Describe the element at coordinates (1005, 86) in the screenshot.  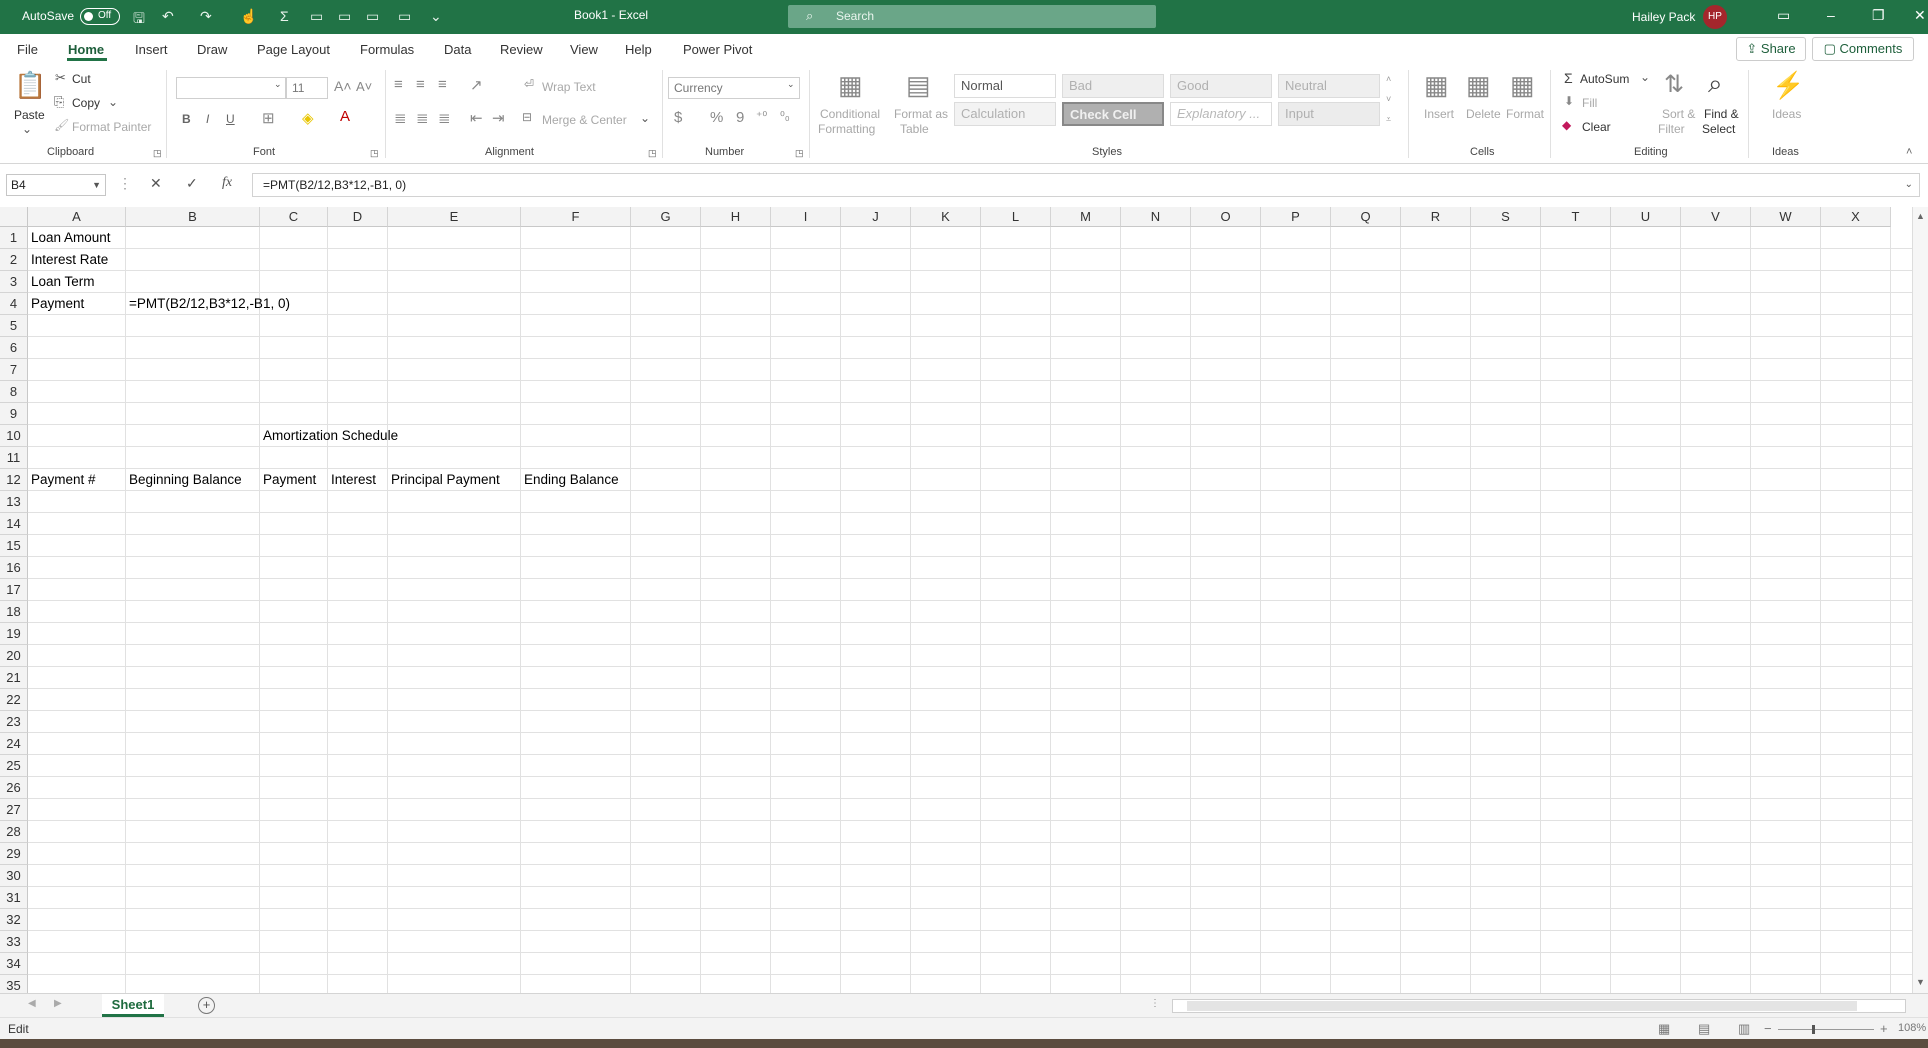
I see `style-normal: Normal` at that location.